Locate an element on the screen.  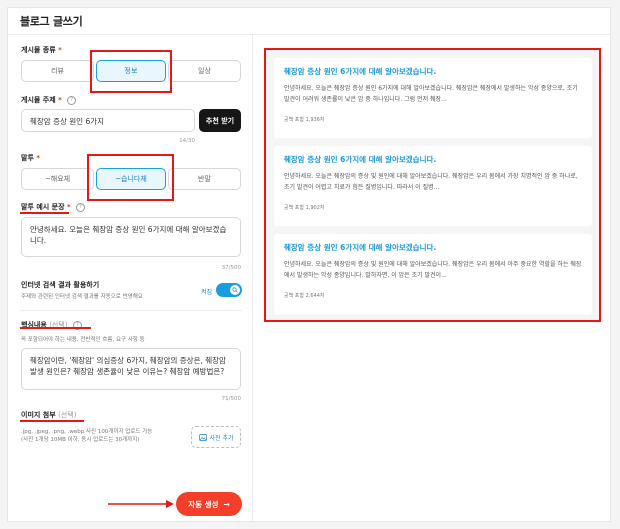
search-icon is located at coordinates (235, 290).